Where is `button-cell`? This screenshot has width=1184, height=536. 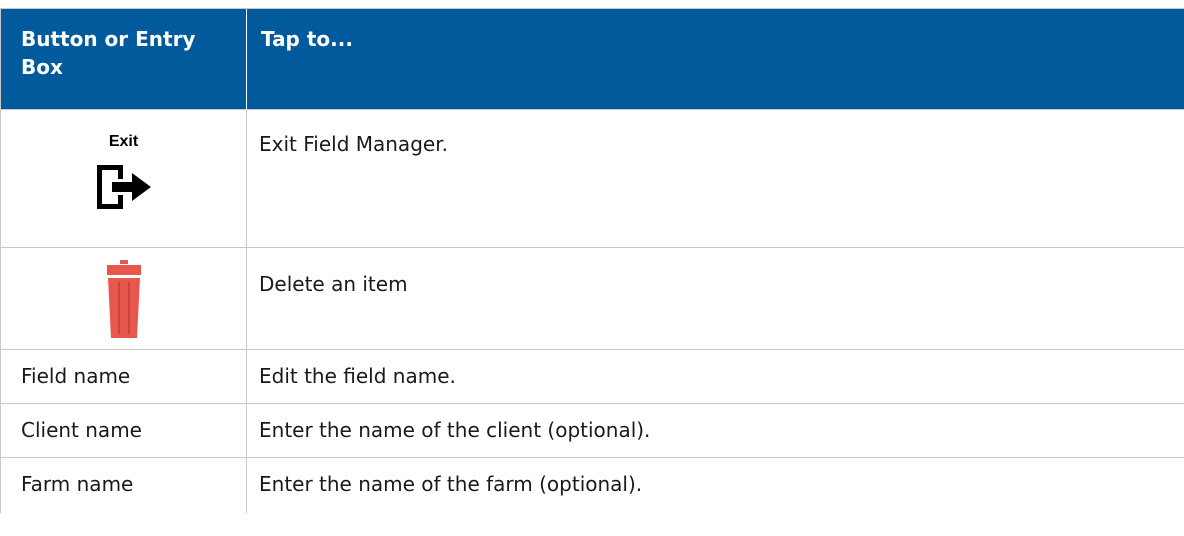
button-cell is located at coordinates (123, 298).